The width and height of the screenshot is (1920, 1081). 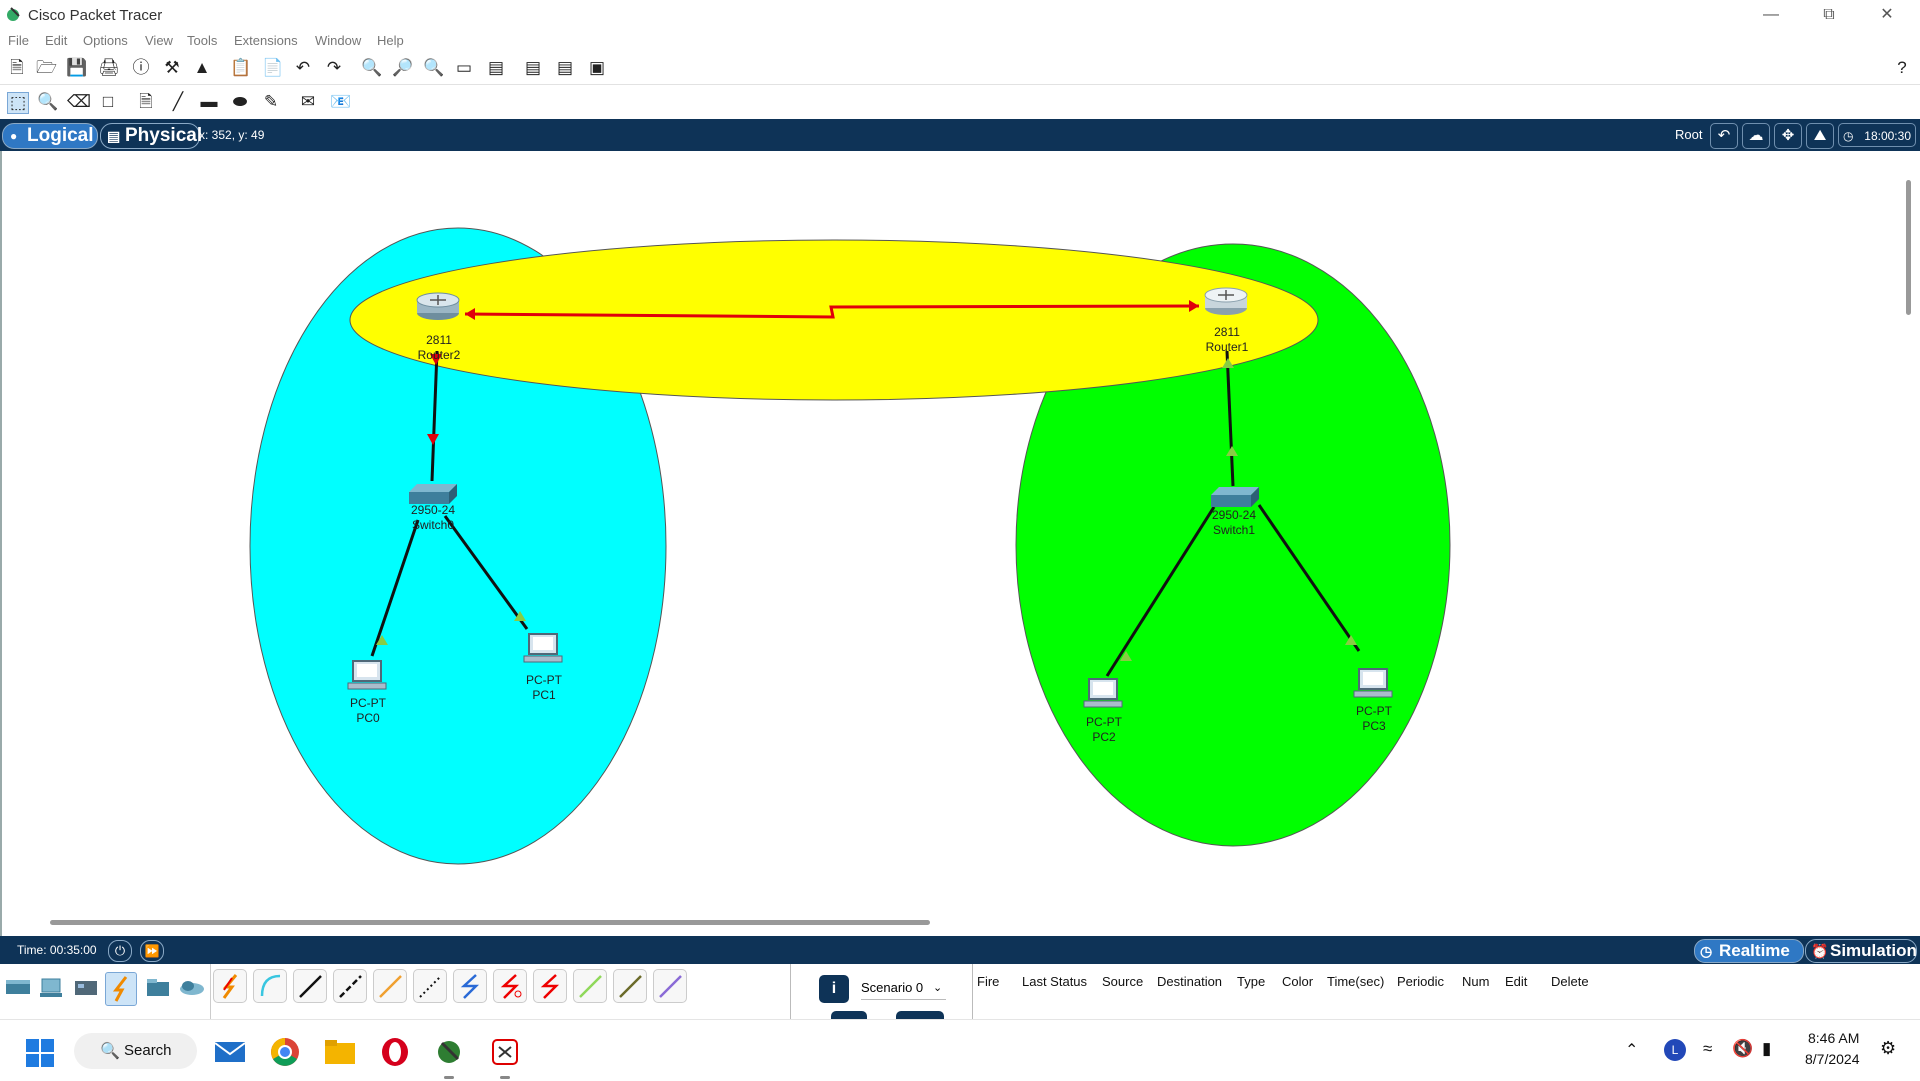 I want to click on activity-wizard-icon: ⚒, so click(x=172, y=68).